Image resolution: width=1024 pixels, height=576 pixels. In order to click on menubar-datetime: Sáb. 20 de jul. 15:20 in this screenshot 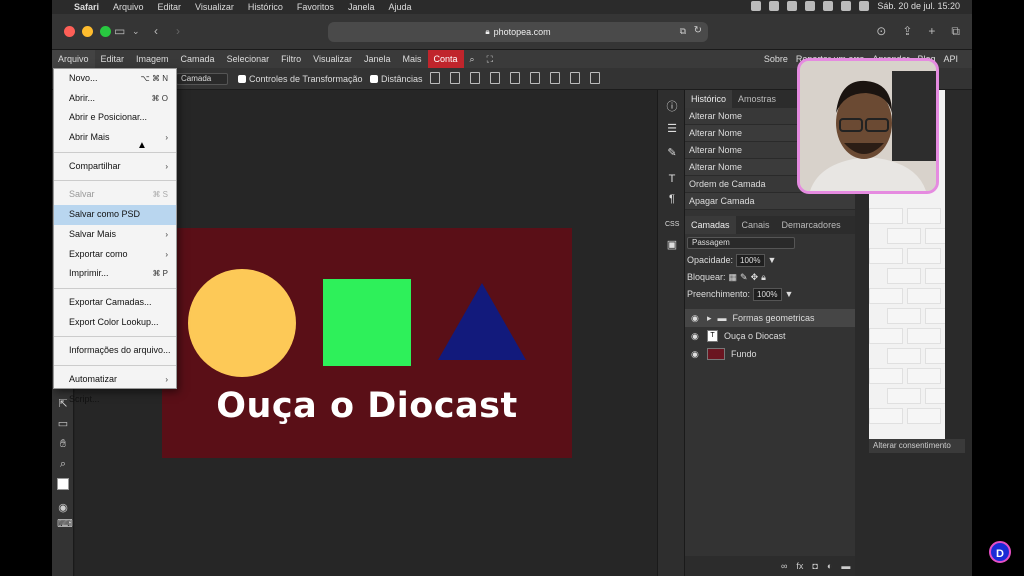, I will do `click(918, 6)`.